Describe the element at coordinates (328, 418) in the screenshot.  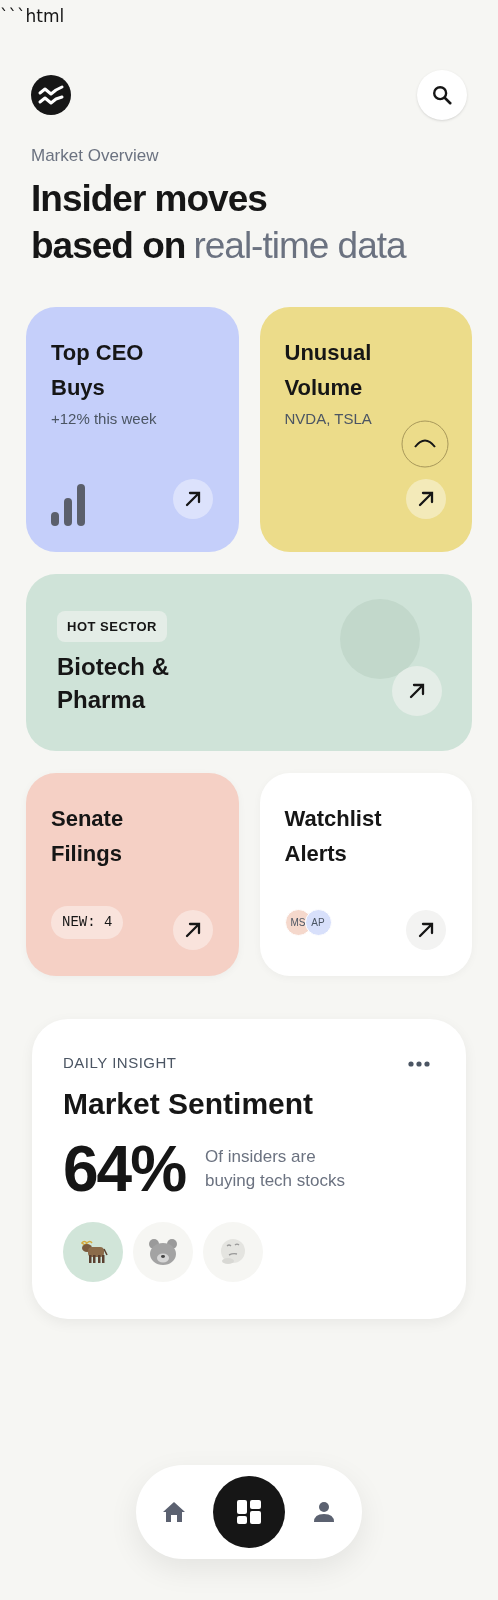
I see `card-subtitle: NVDA, TSLA` at that location.